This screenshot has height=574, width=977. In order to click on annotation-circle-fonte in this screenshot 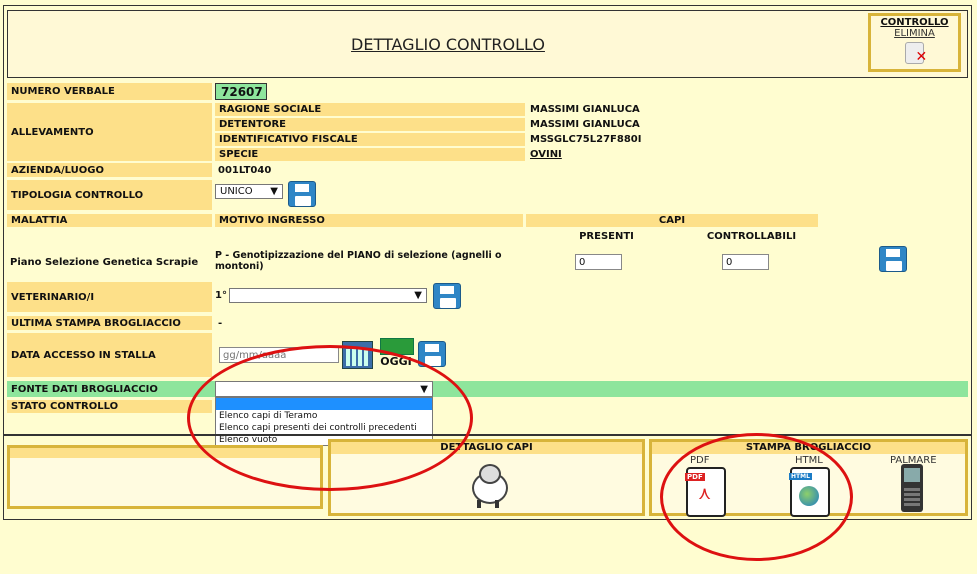, I will do `click(330, 418)`.